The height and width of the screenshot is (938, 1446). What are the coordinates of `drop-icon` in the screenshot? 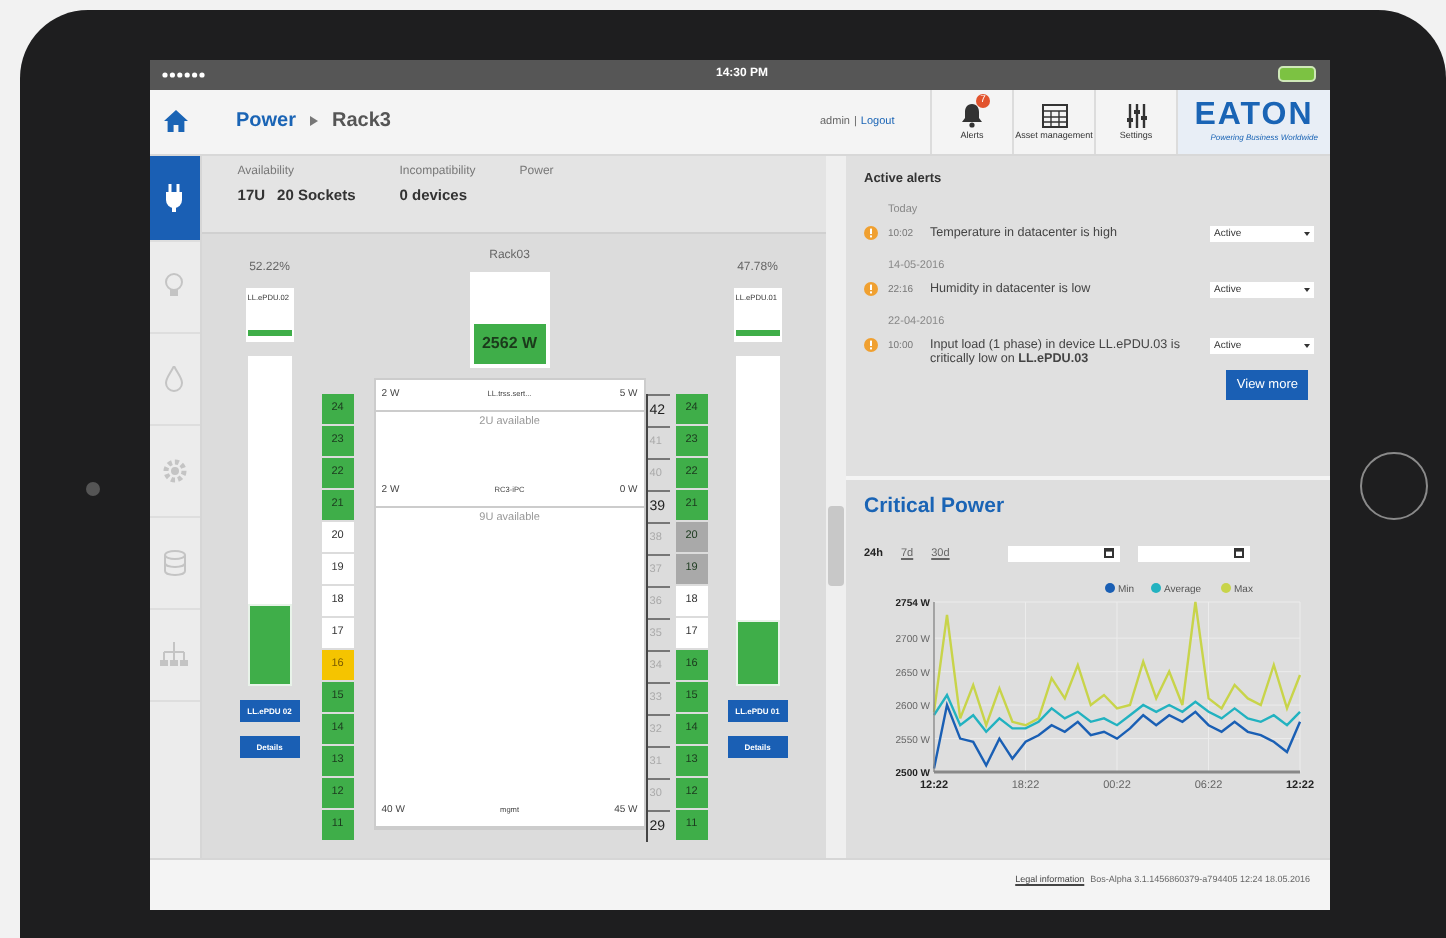 It's located at (174, 378).